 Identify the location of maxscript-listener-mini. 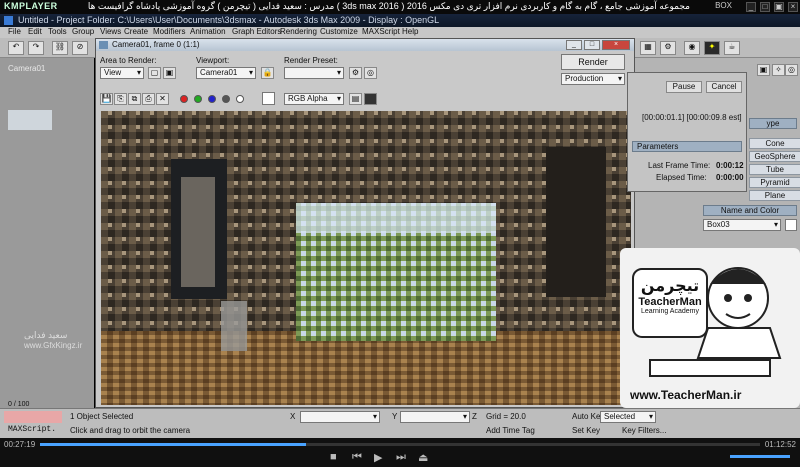
(33, 417).